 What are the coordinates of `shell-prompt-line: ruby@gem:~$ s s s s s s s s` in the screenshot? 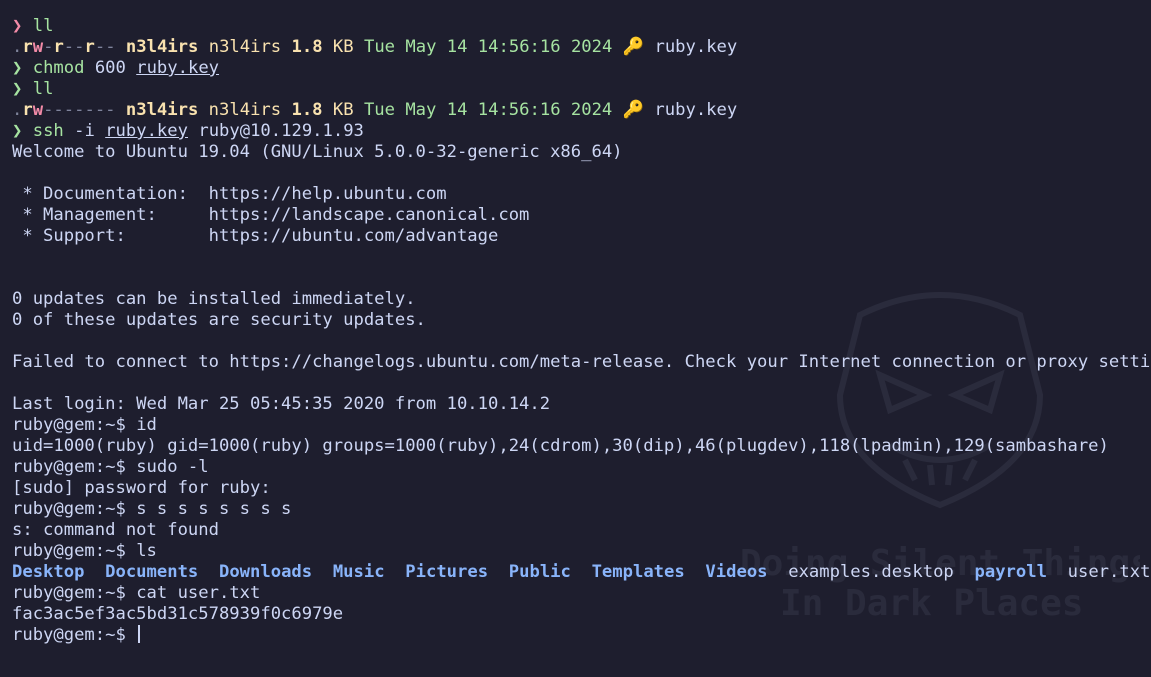 It's located at (581, 509).